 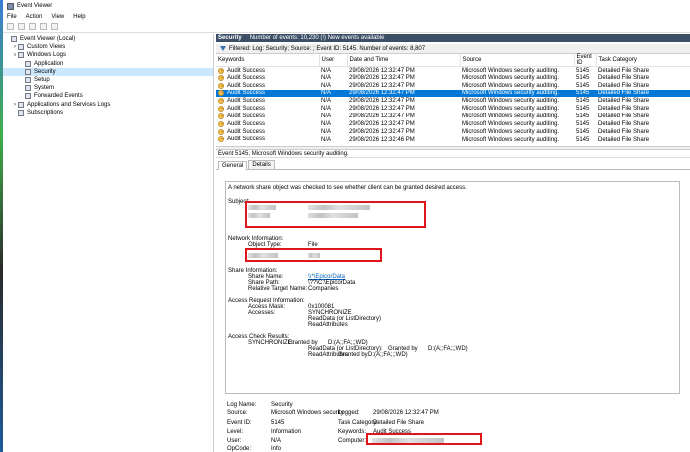 I want to click on tree-item: System, so click(x=108, y=88).